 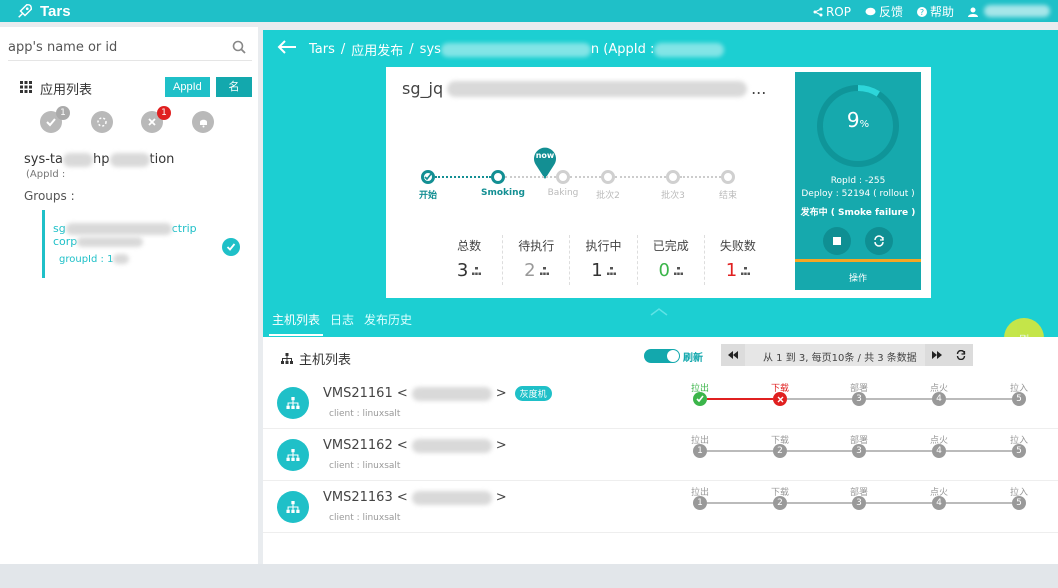 What do you see at coordinates (25, 10) in the screenshot?
I see `rocket-icon` at bounding box center [25, 10].